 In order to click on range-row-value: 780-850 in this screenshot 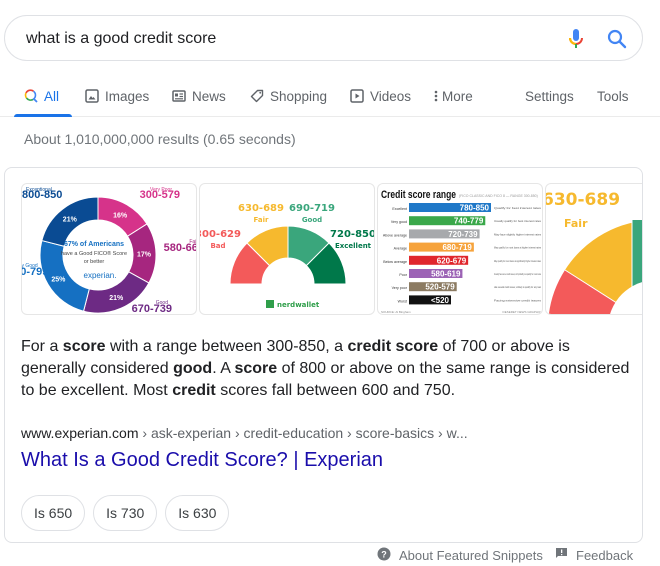, I will do `click(475, 208)`.